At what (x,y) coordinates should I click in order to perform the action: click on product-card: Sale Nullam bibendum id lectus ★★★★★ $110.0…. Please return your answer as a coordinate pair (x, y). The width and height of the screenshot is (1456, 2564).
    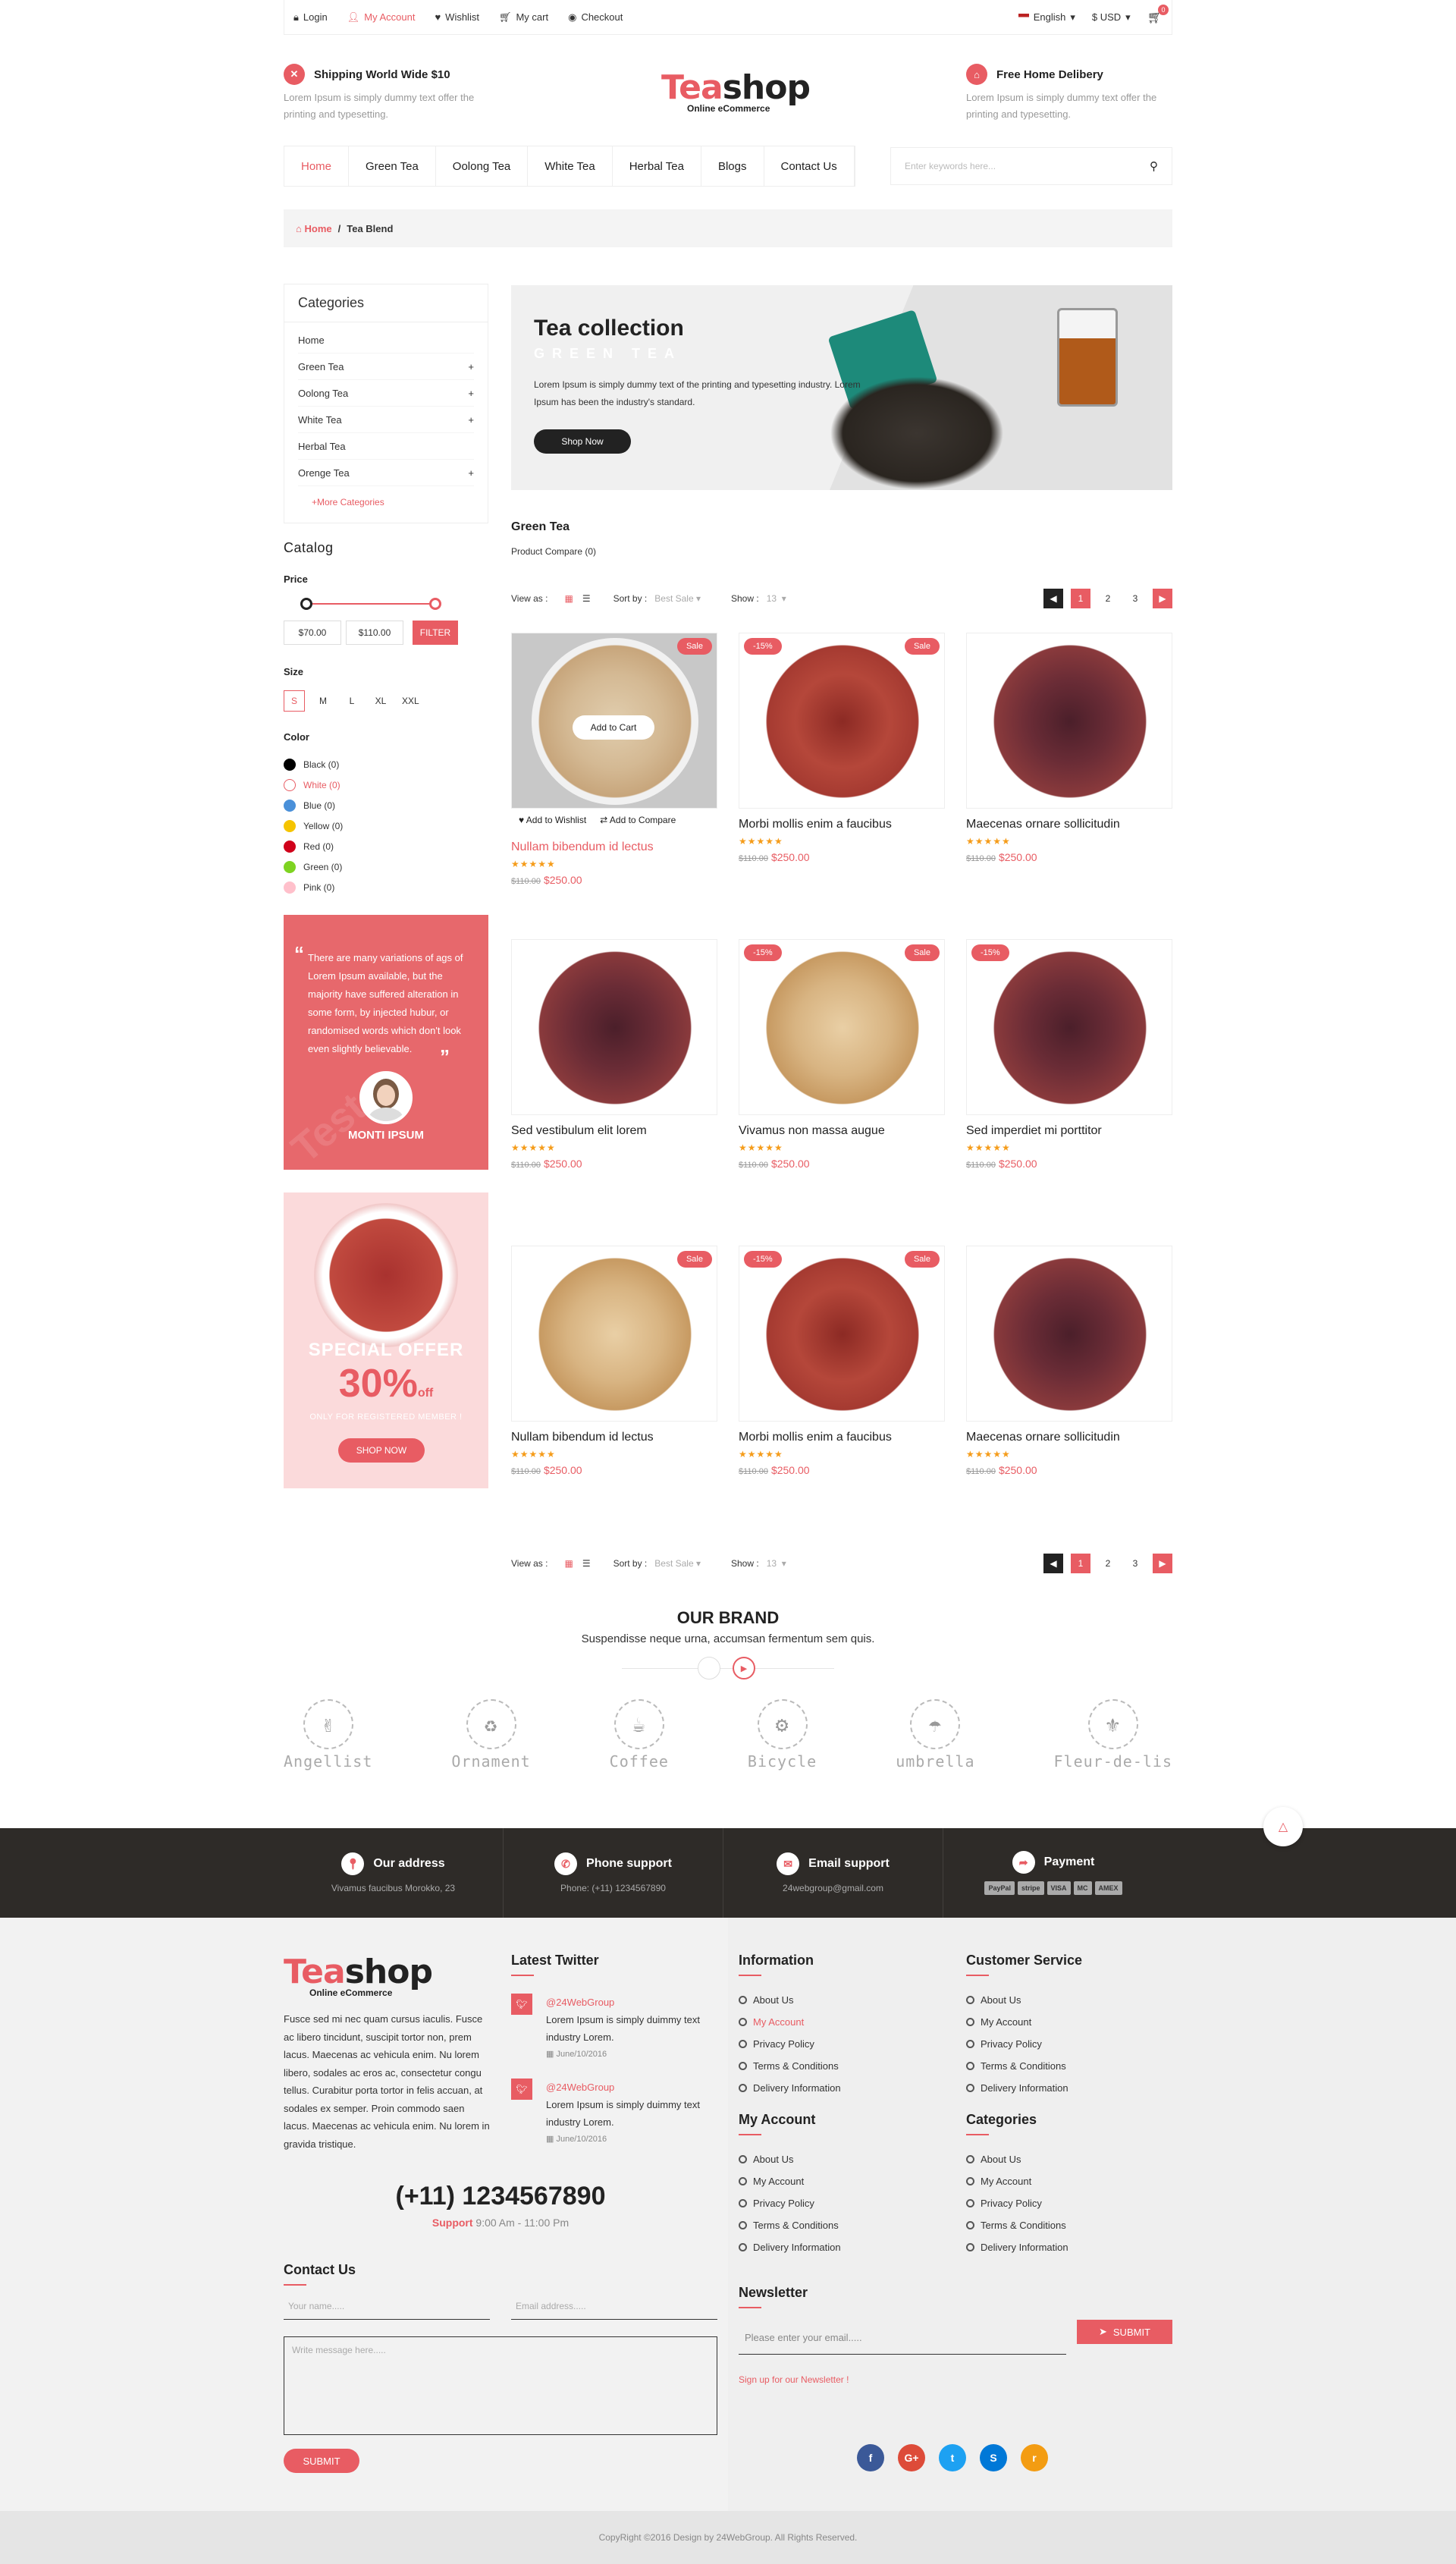
    Looking at the image, I should click on (614, 1361).